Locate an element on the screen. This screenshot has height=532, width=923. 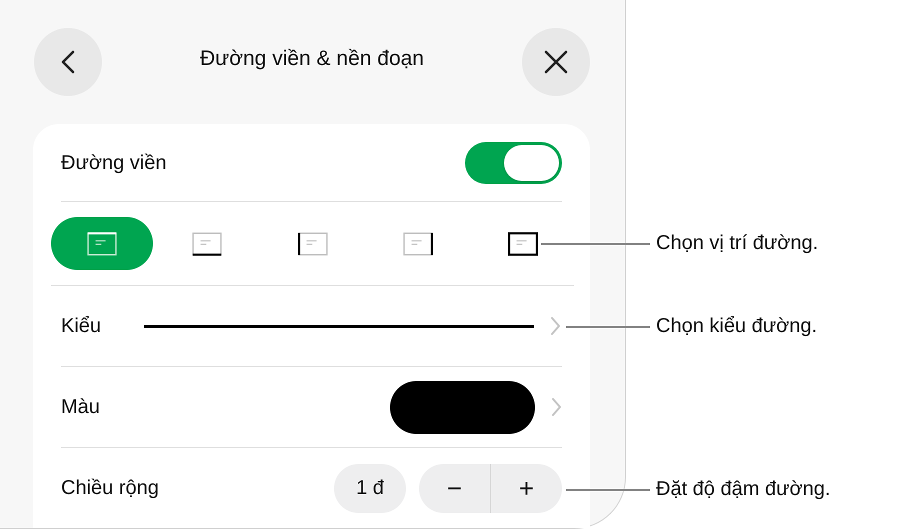
borders-label: Đường viền is located at coordinates (113, 163).